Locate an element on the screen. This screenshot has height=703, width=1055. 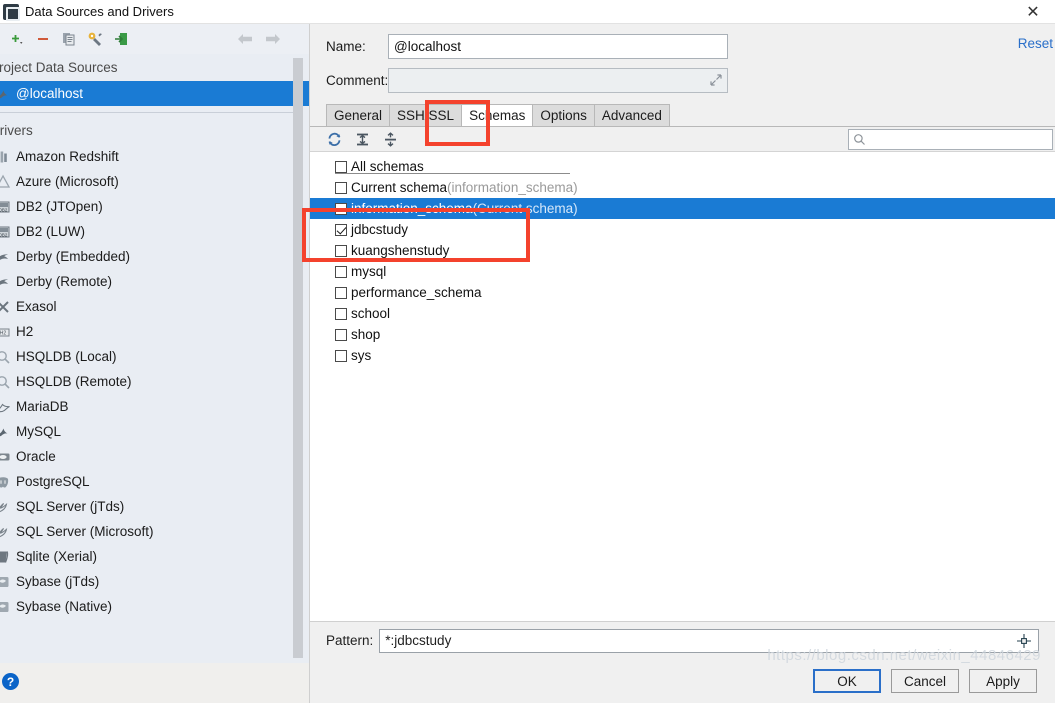
redshift-icon is located at coordinates (8, 157).